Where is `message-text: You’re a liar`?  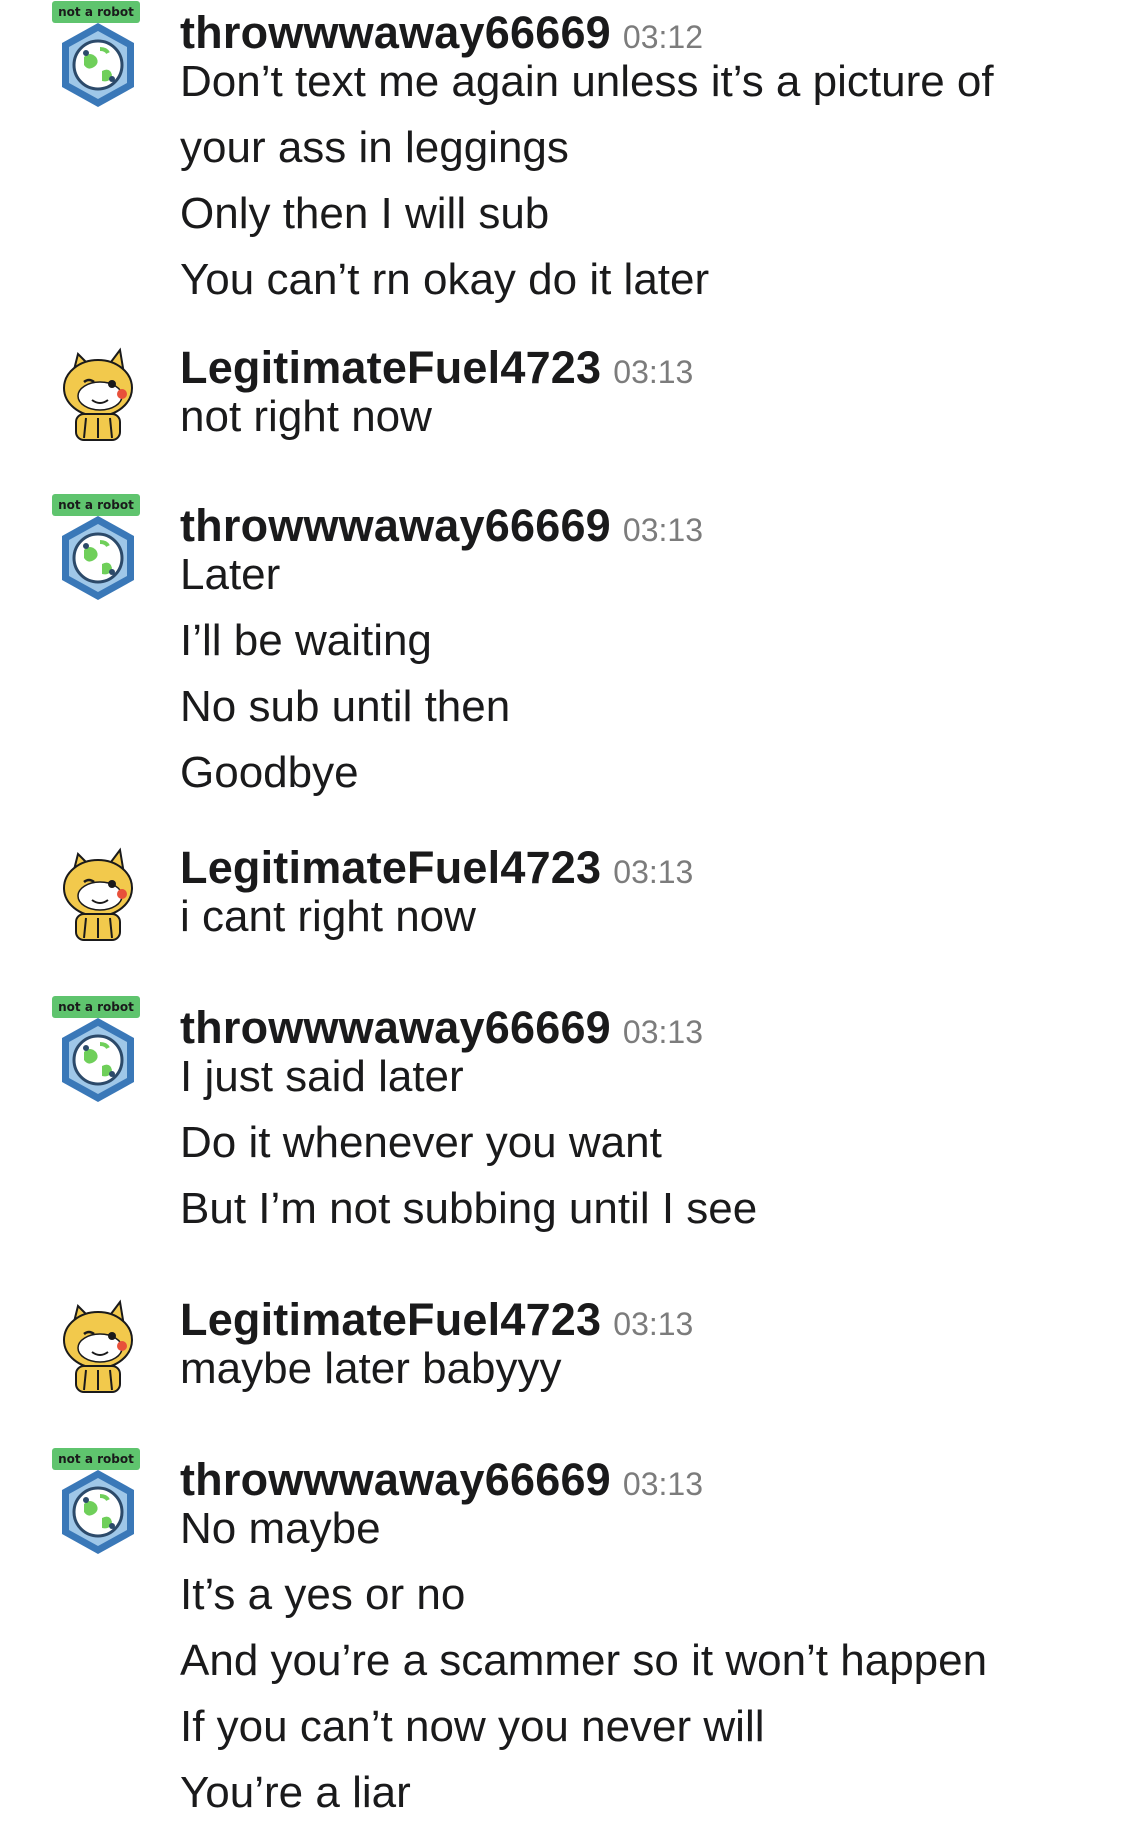
message-text: You’re a liar is located at coordinates (295, 1792).